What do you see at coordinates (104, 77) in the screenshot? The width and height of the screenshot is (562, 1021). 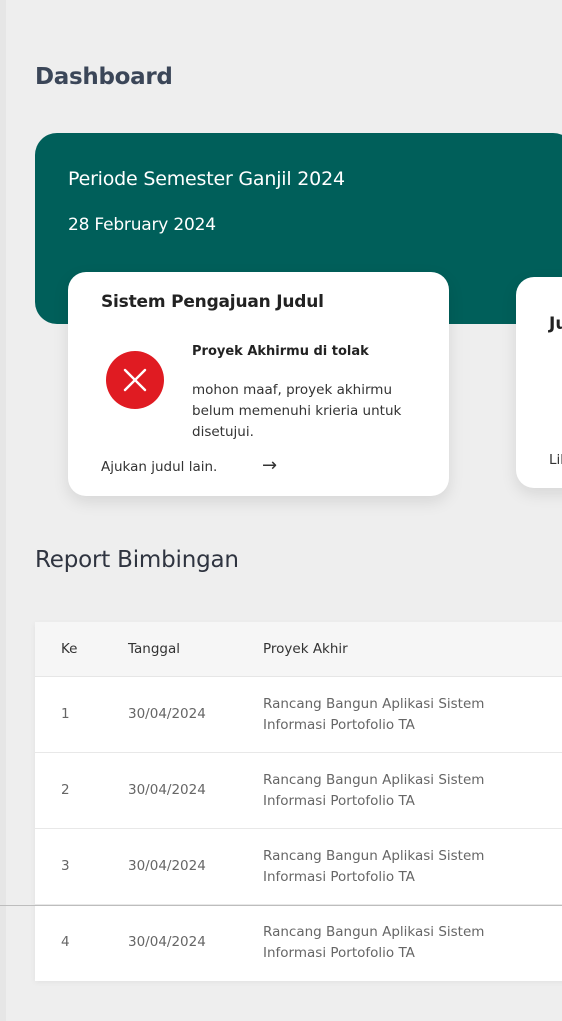 I see `page-title: Dashboard` at bounding box center [104, 77].